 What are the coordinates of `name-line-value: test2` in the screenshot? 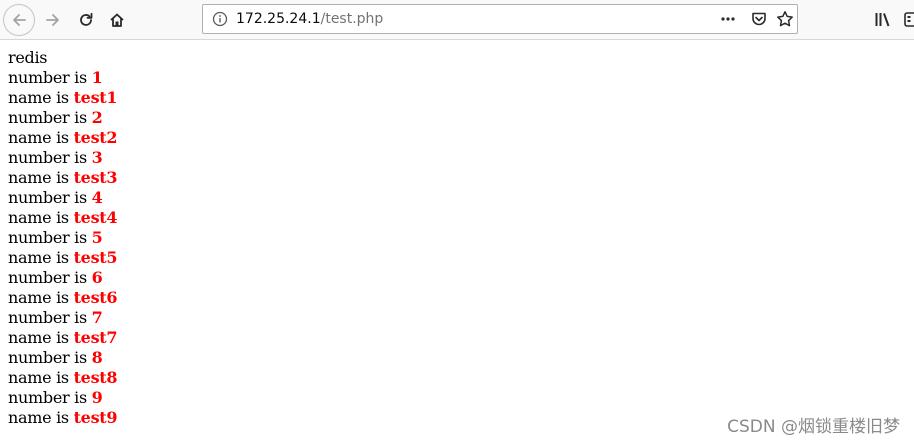 It's located at (95, 137).